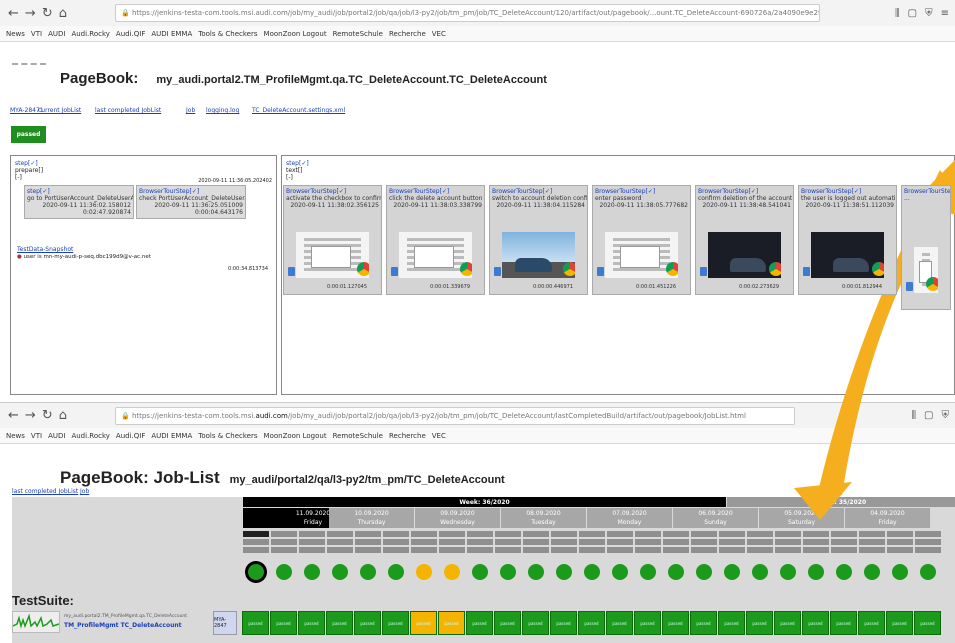 This screenshot has width=955, height=643. Describe the element at coordinates (540, 205) in the screenshot. I see `card-time: 2020-09-11 11:38:04.115284` at that location.